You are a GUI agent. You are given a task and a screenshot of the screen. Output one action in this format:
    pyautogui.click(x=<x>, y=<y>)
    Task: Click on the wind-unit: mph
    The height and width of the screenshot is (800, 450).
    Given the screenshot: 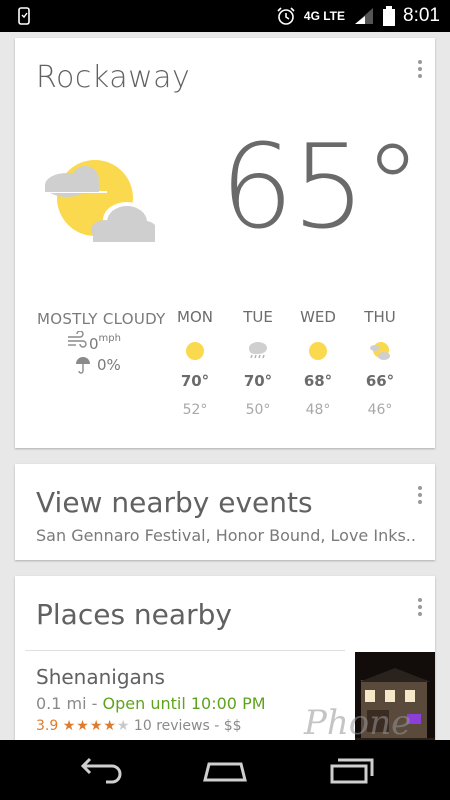 What is the action you would take?
    pyautogui.click(x=109, y=338)
    